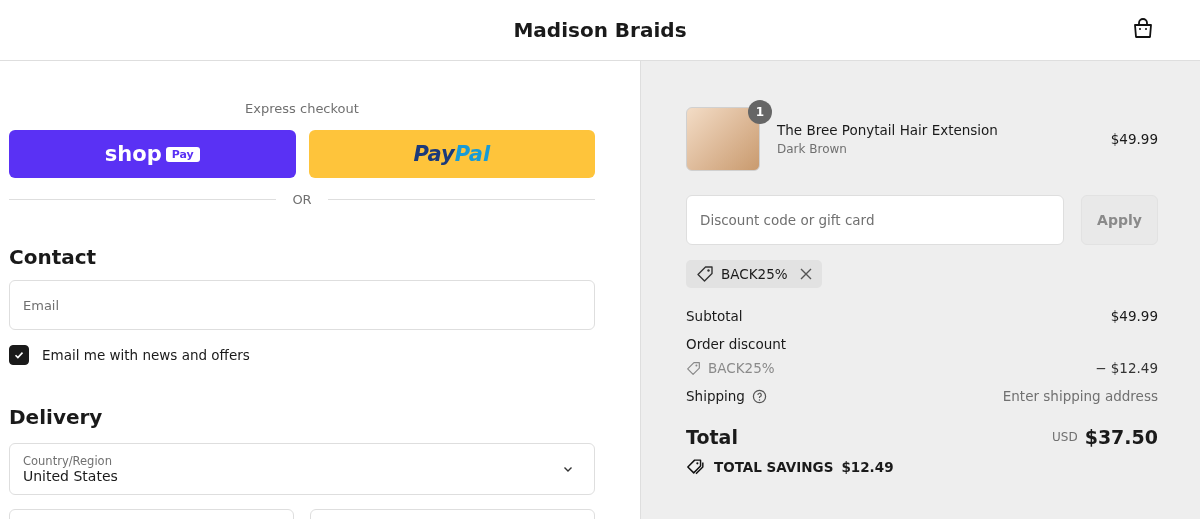 The image size is (1200, 519). Describe the element at coordinates (696, 466) in the screenshot. I see `tags-icon` at that location.